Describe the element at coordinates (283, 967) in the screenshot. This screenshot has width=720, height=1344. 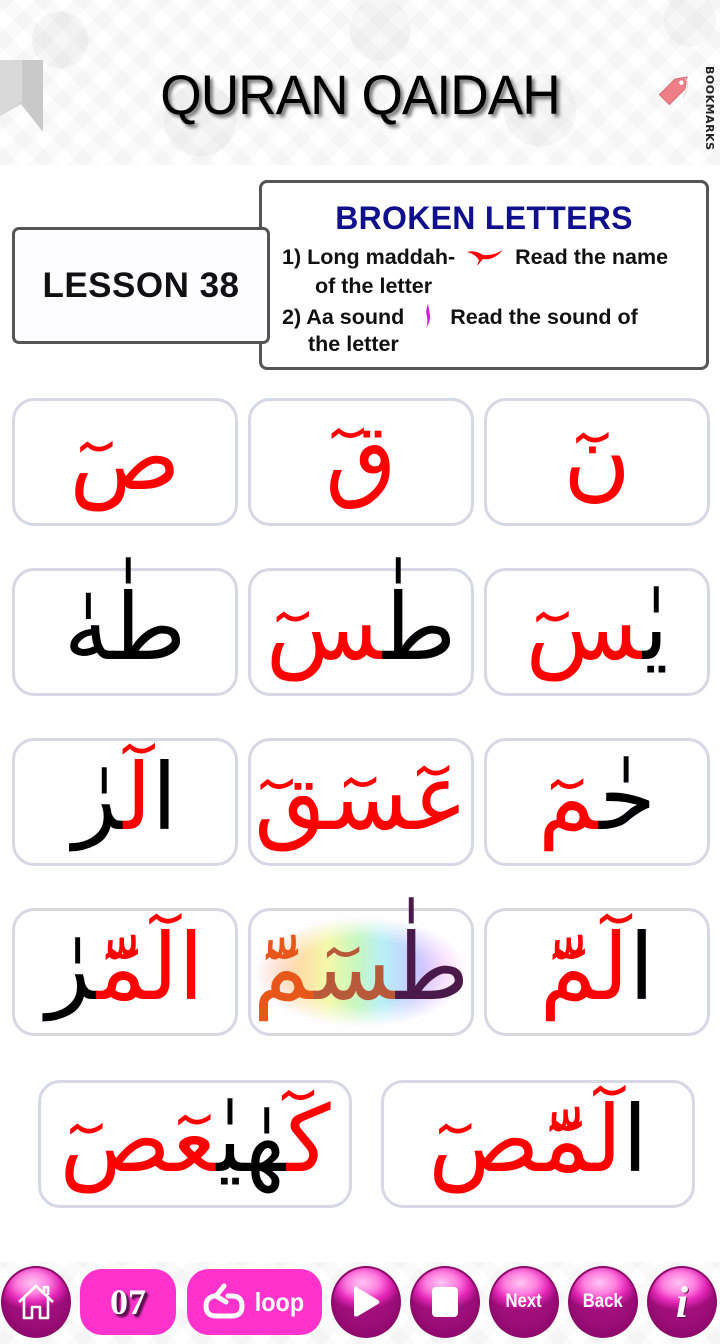
I see `letter-segment: مّٓ` at that location.